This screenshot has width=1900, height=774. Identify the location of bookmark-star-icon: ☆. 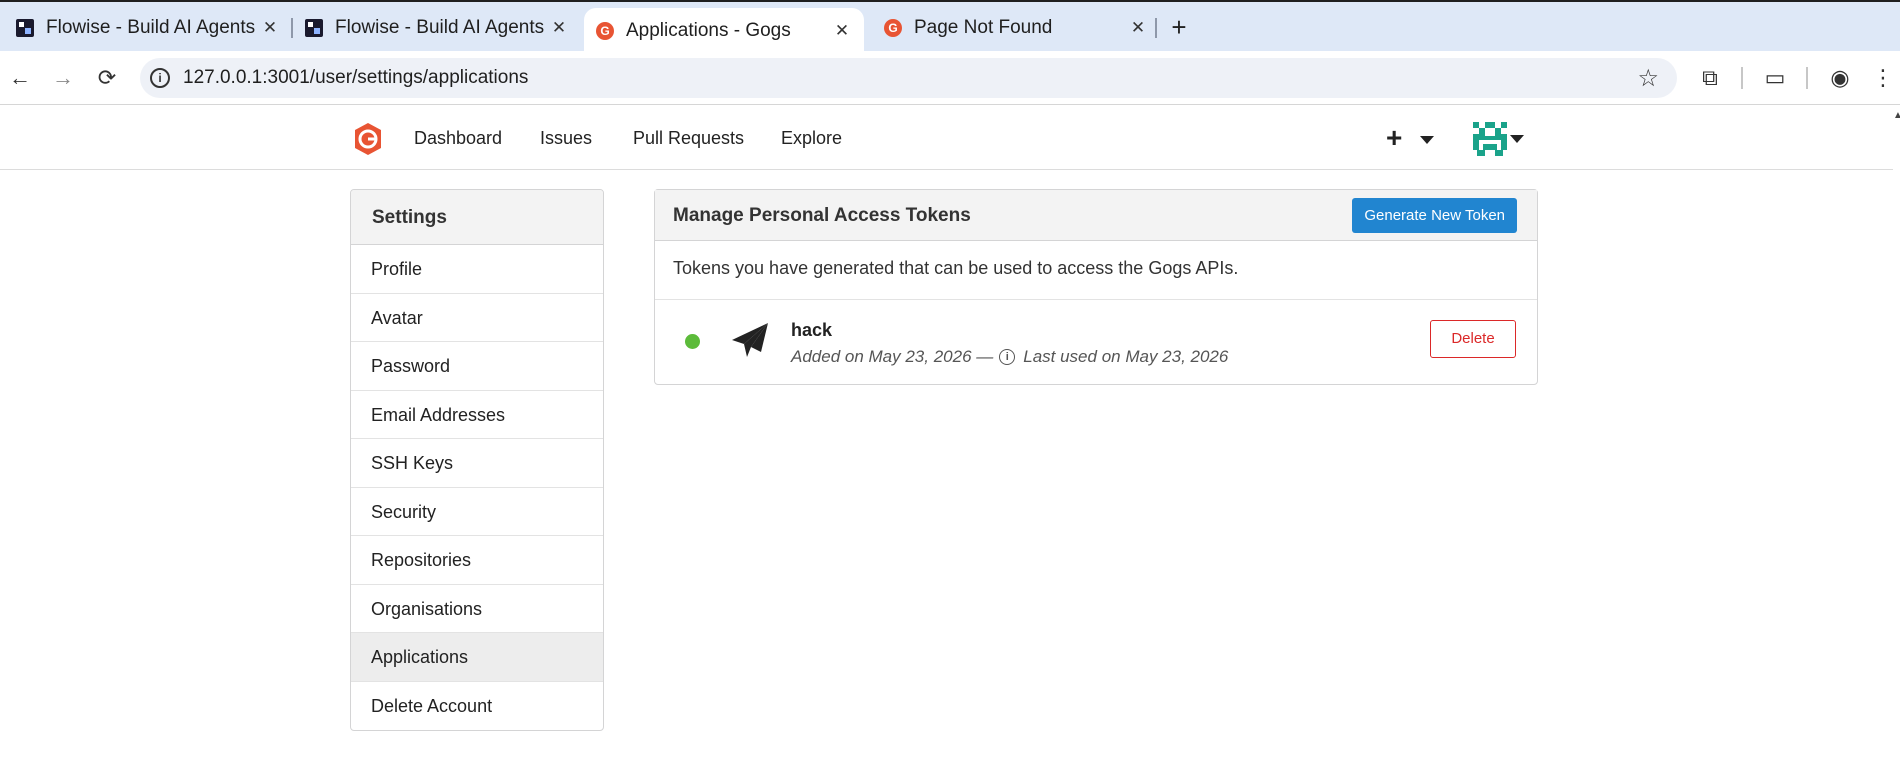
(1648, 78).